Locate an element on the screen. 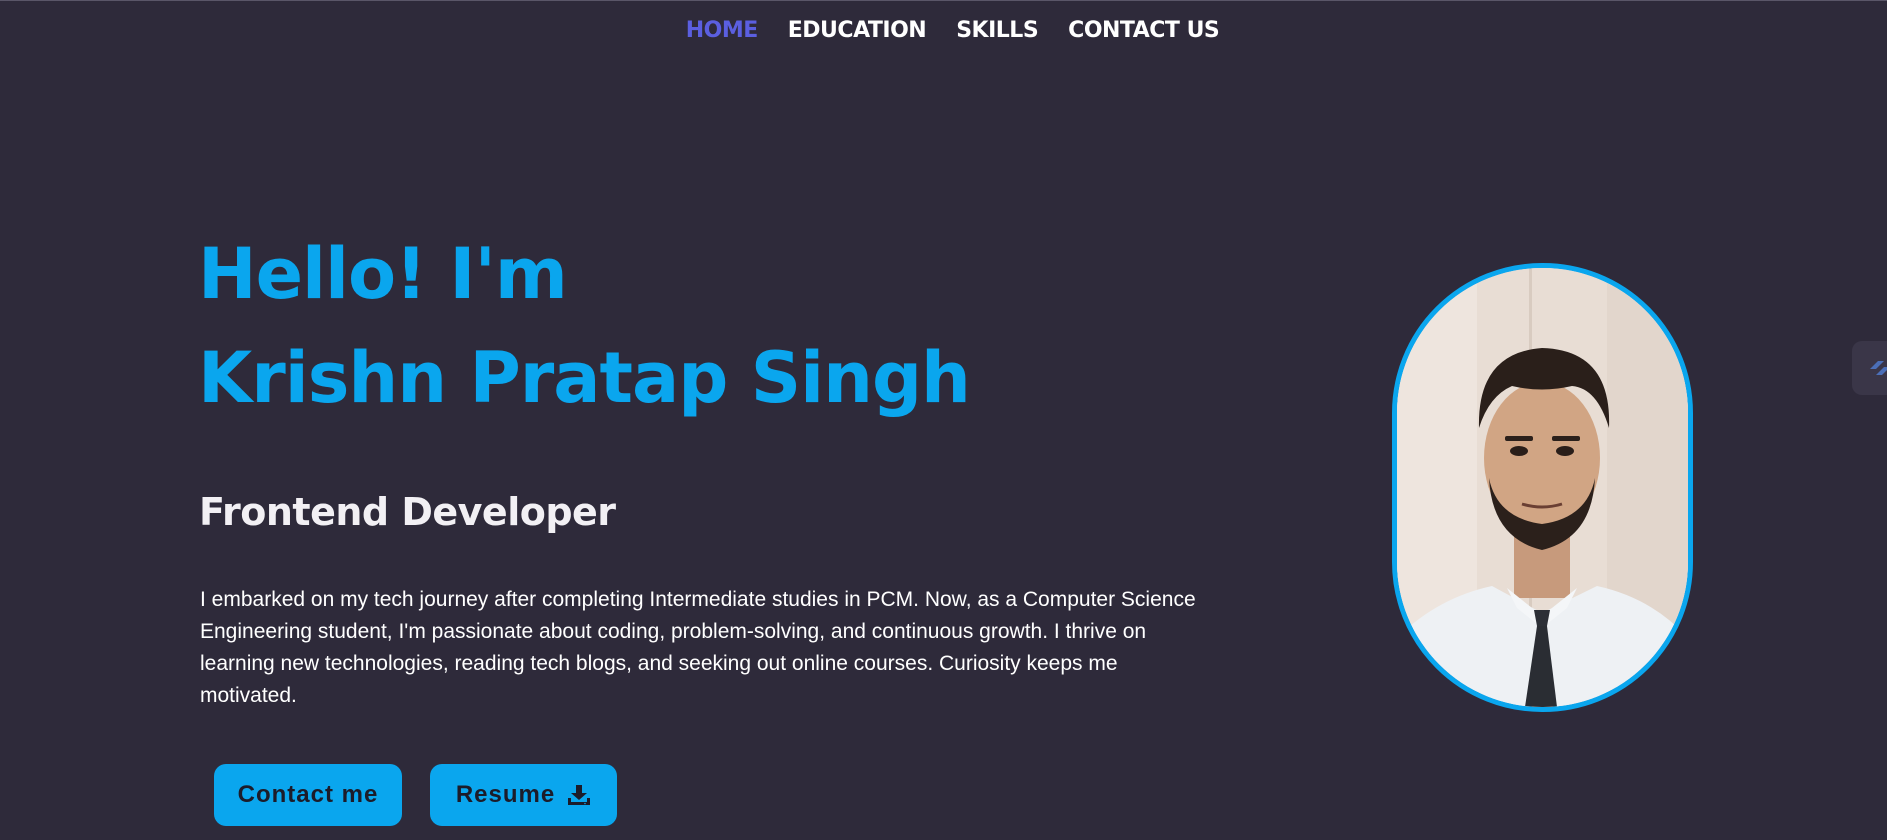  profile-photo is located at coordinates (1542, 487).